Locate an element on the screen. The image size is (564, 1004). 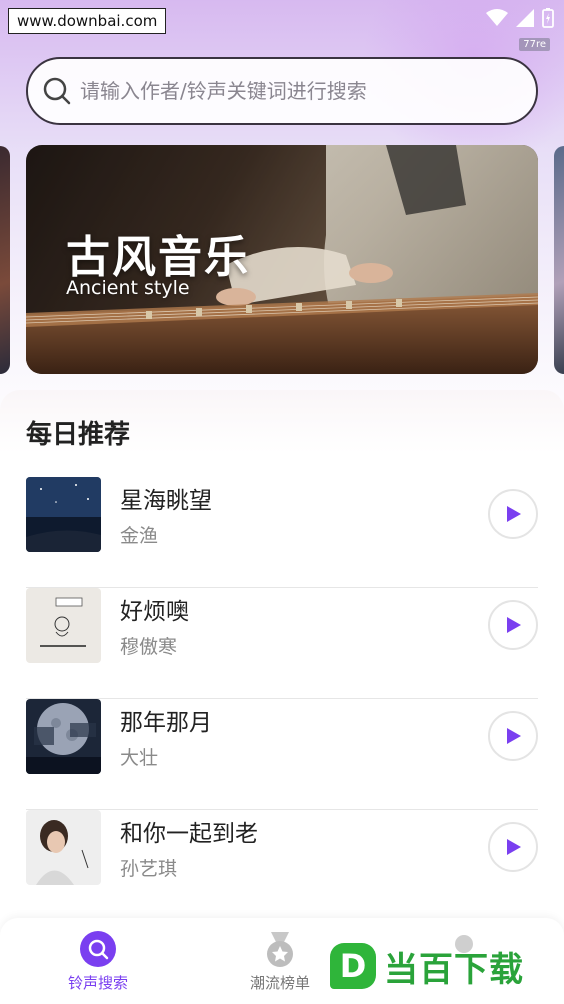
banner-title: 古风音乐 is located at coordinates (158, 257).